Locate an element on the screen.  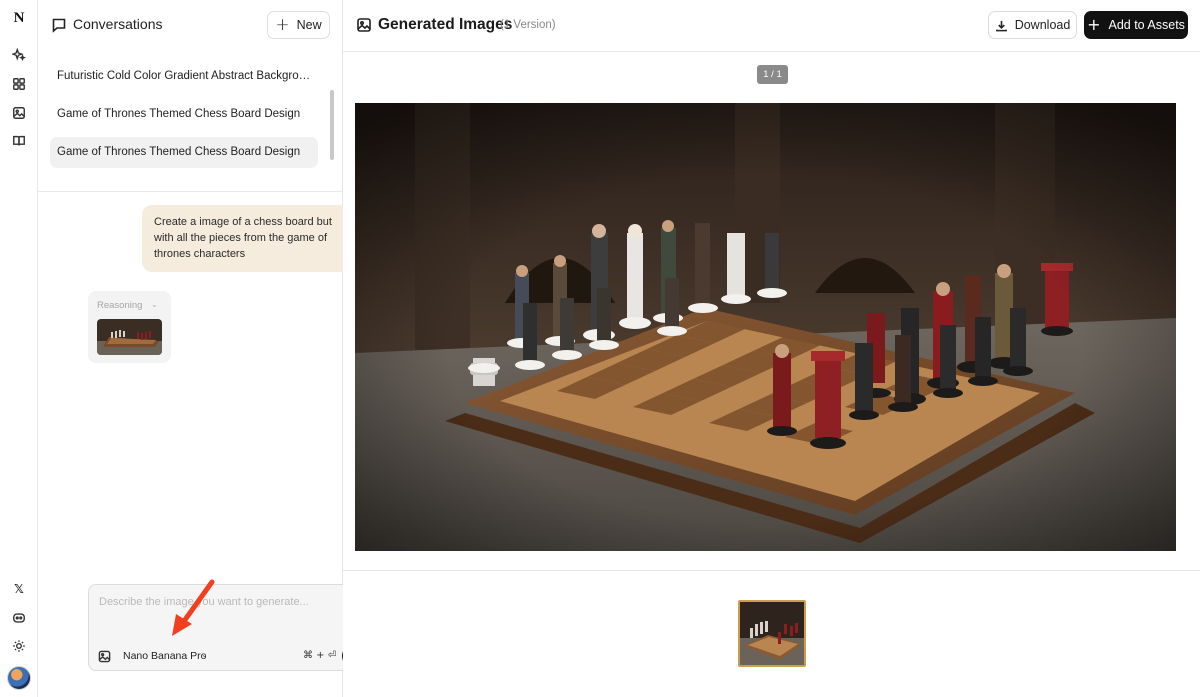
chat-bubble-icon is located at coordinates (59, 25).